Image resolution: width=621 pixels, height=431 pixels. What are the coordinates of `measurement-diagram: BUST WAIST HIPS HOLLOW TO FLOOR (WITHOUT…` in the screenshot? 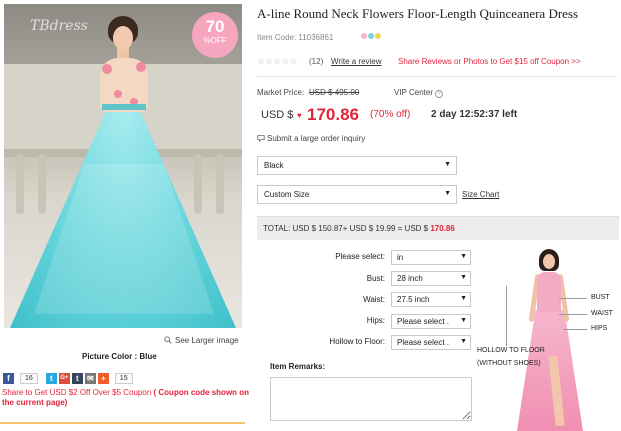 It's located at (549, 338).